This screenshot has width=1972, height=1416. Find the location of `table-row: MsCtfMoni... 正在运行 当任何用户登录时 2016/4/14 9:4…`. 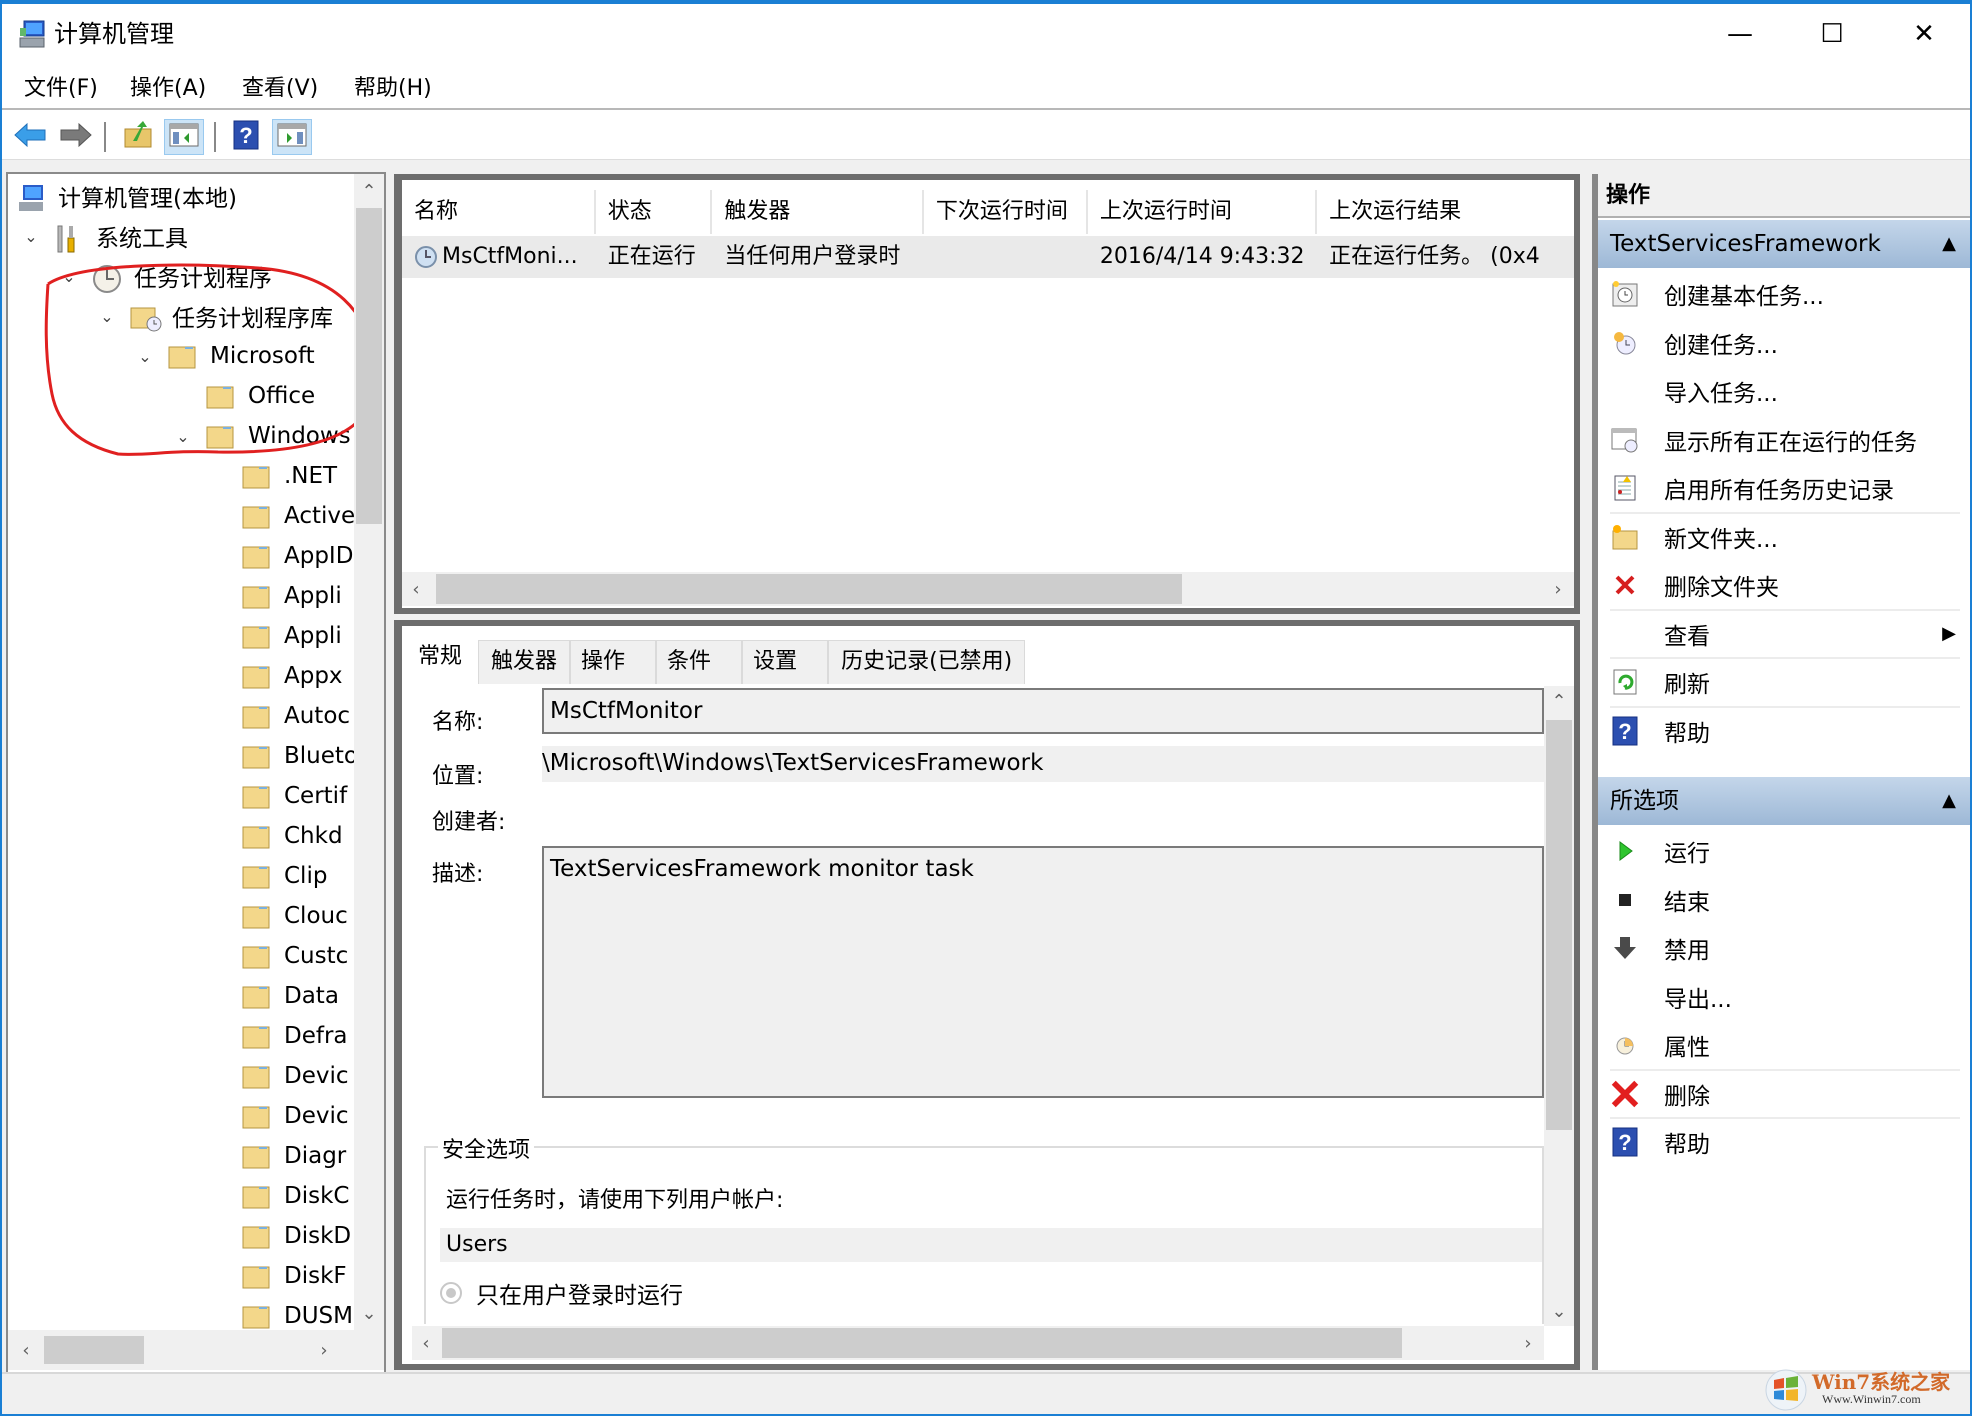

table-row: MsCtfMoni... 正在运行 当任何用户登录时 2016/4/14 9:4… is located at coordinates (988, 257).